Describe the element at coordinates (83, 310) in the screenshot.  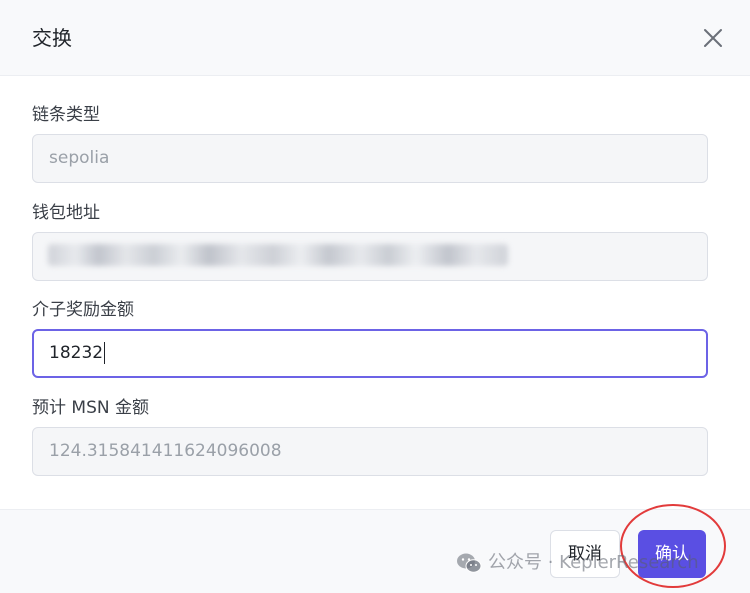
I see `reward-amount-label: 介子奖励金额` at that location.